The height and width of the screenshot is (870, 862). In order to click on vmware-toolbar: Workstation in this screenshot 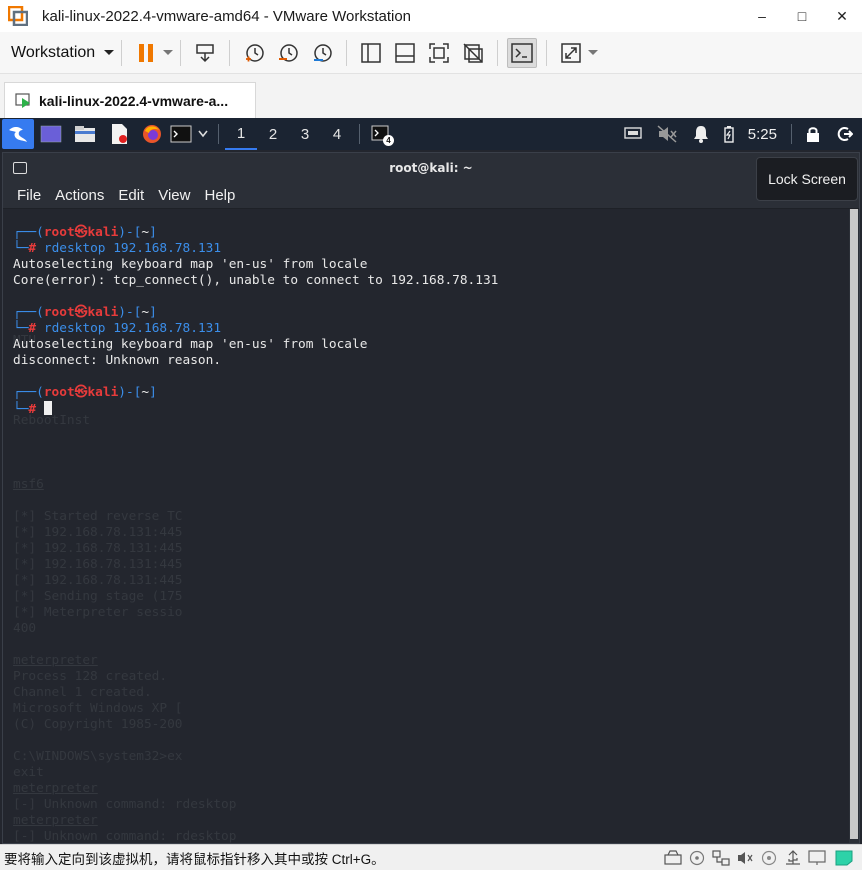, I will do `click(431, 53)`.